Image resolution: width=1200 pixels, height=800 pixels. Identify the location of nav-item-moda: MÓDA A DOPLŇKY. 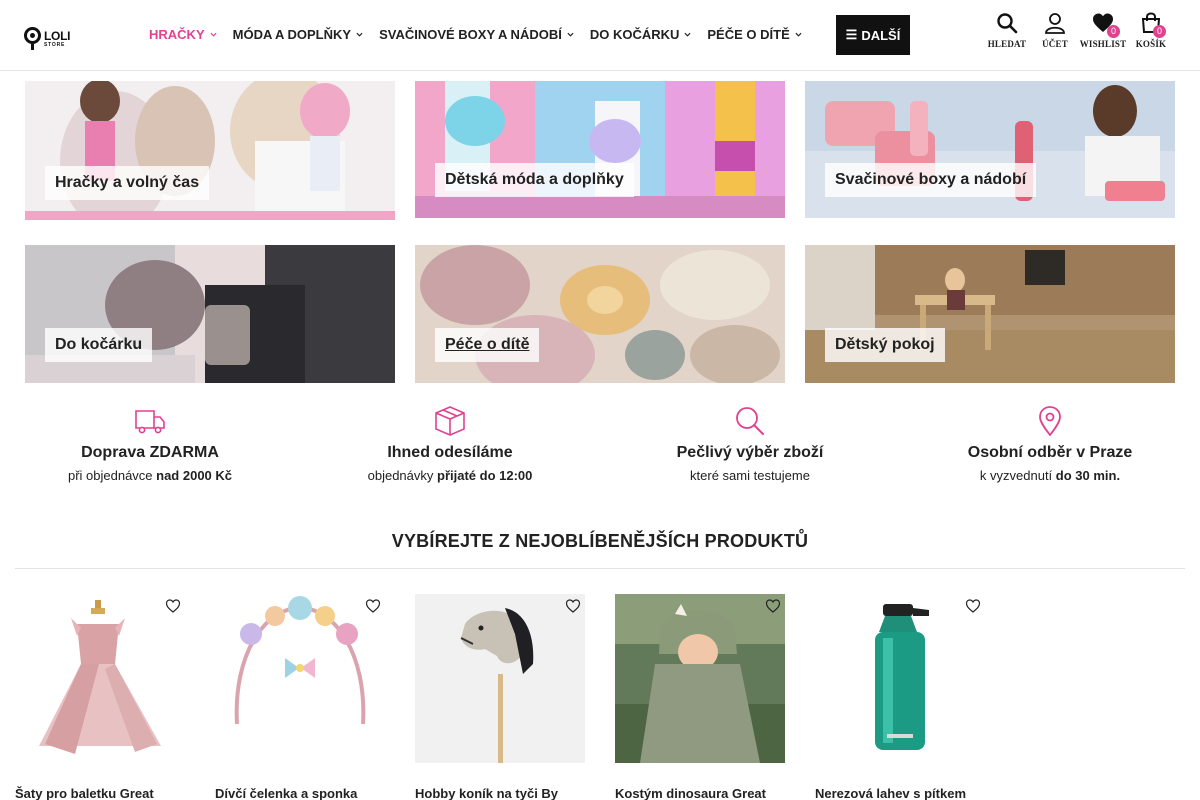
(298, 34).